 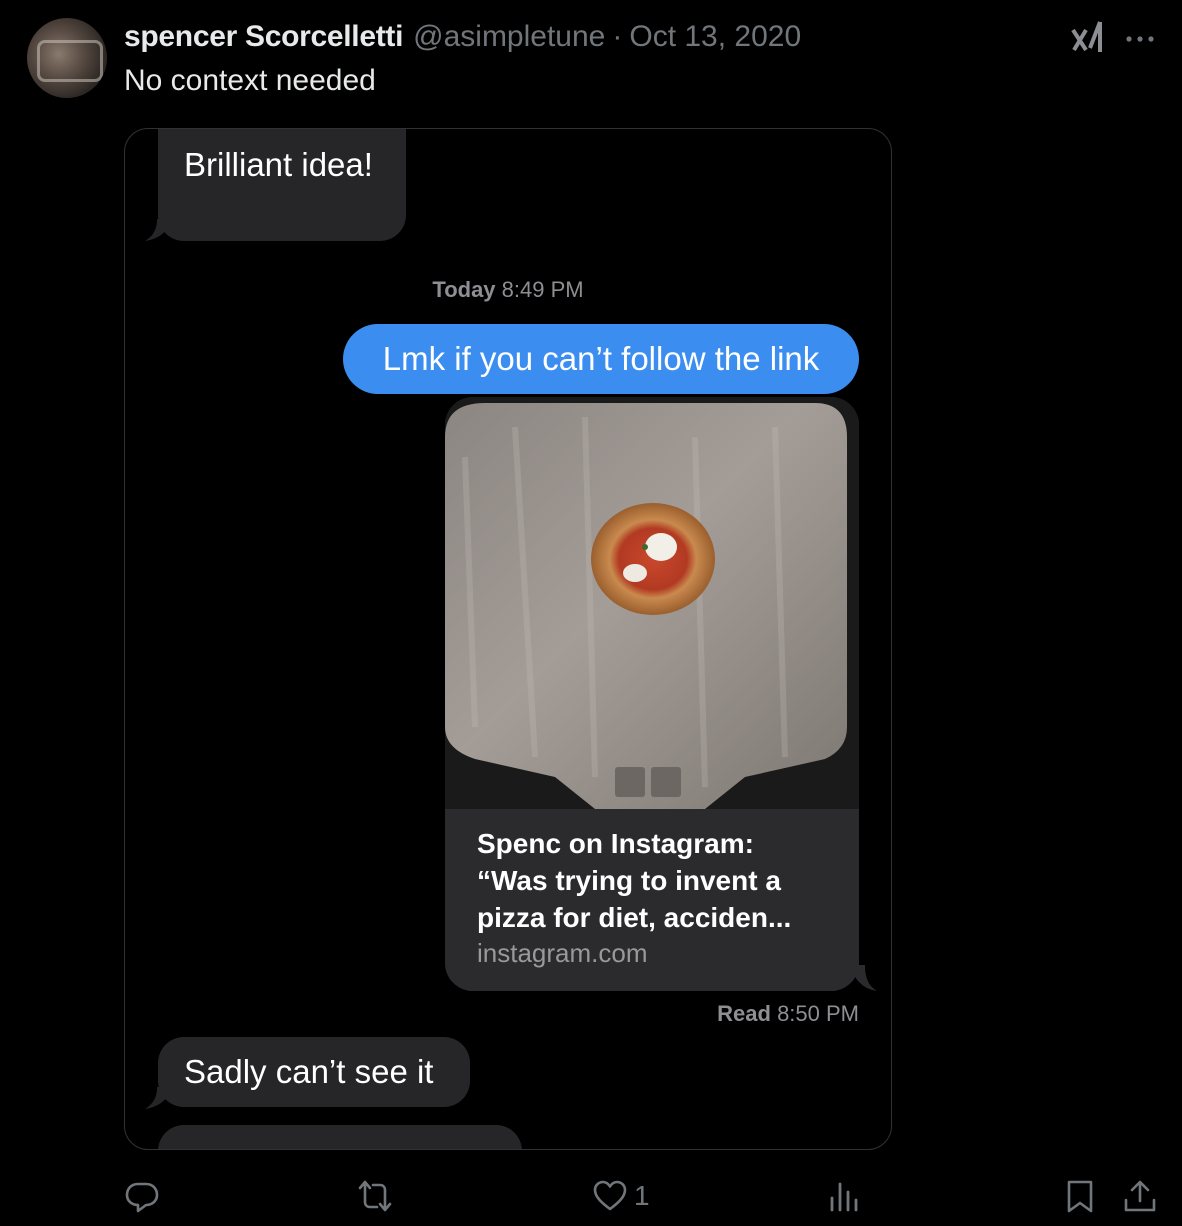 What do you see at coordinates (715, 37) in the screenshot?
I see `tweet-date: Oct 13, 2020` at bounding box center [715, 37].